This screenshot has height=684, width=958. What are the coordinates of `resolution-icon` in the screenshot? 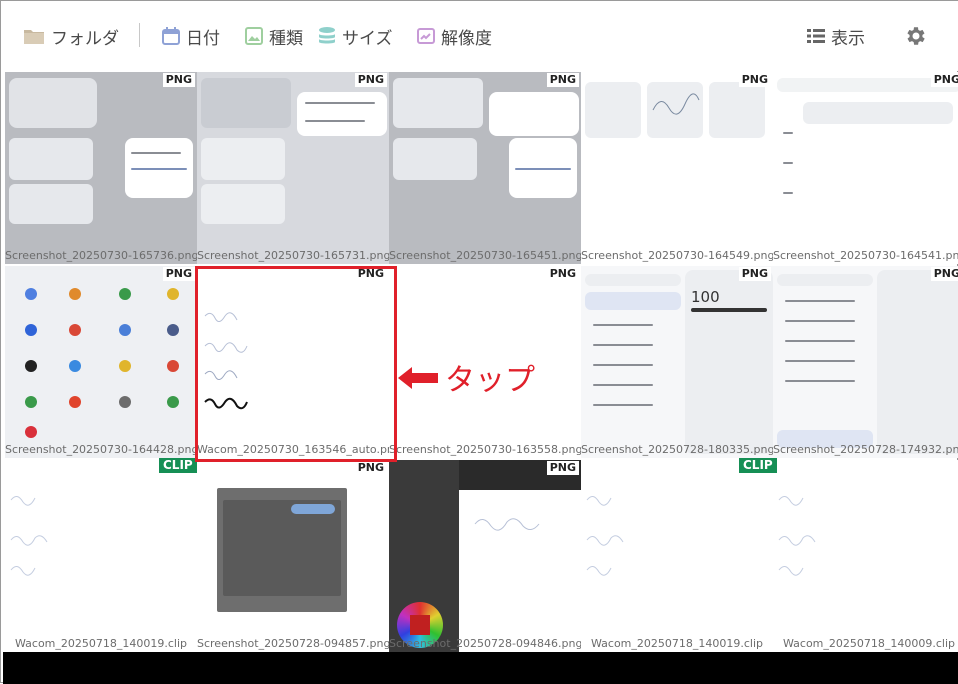 It's located at (426, 36).